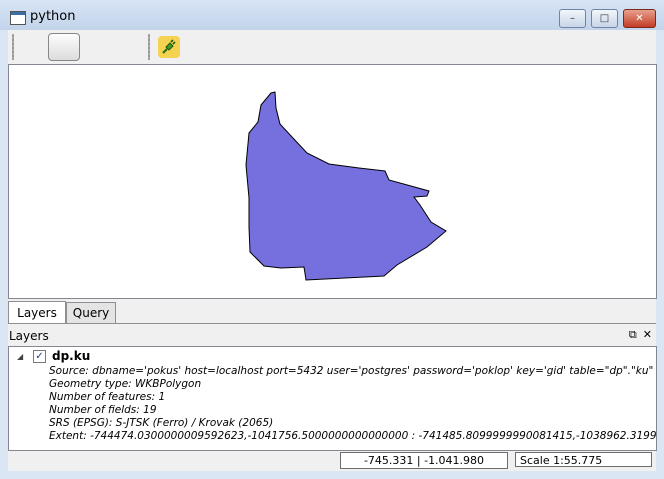 Image resolution: width=664 pixels, height=479 pixels. What do you see at coordinates (125, 384) in the screenshot?
I see `layer-geometry-type: Geometry type: WKBPolygon` at bounding box center [125, 384].